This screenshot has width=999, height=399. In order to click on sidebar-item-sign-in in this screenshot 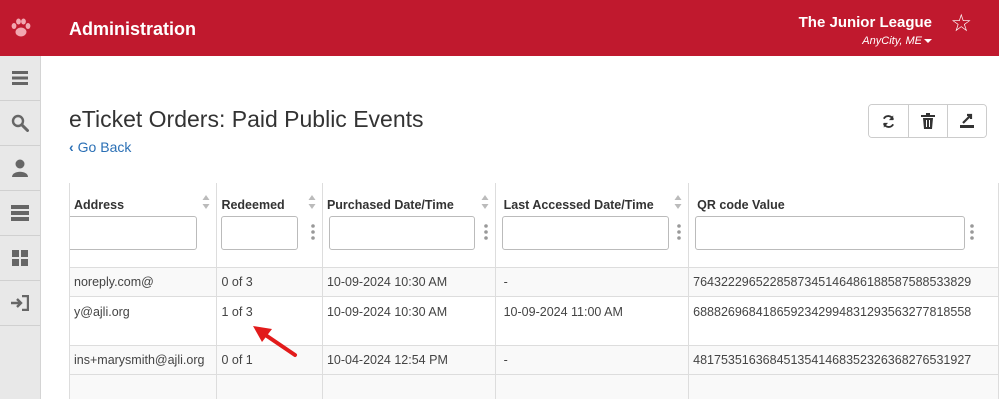, I will do `click(20, 303)`.